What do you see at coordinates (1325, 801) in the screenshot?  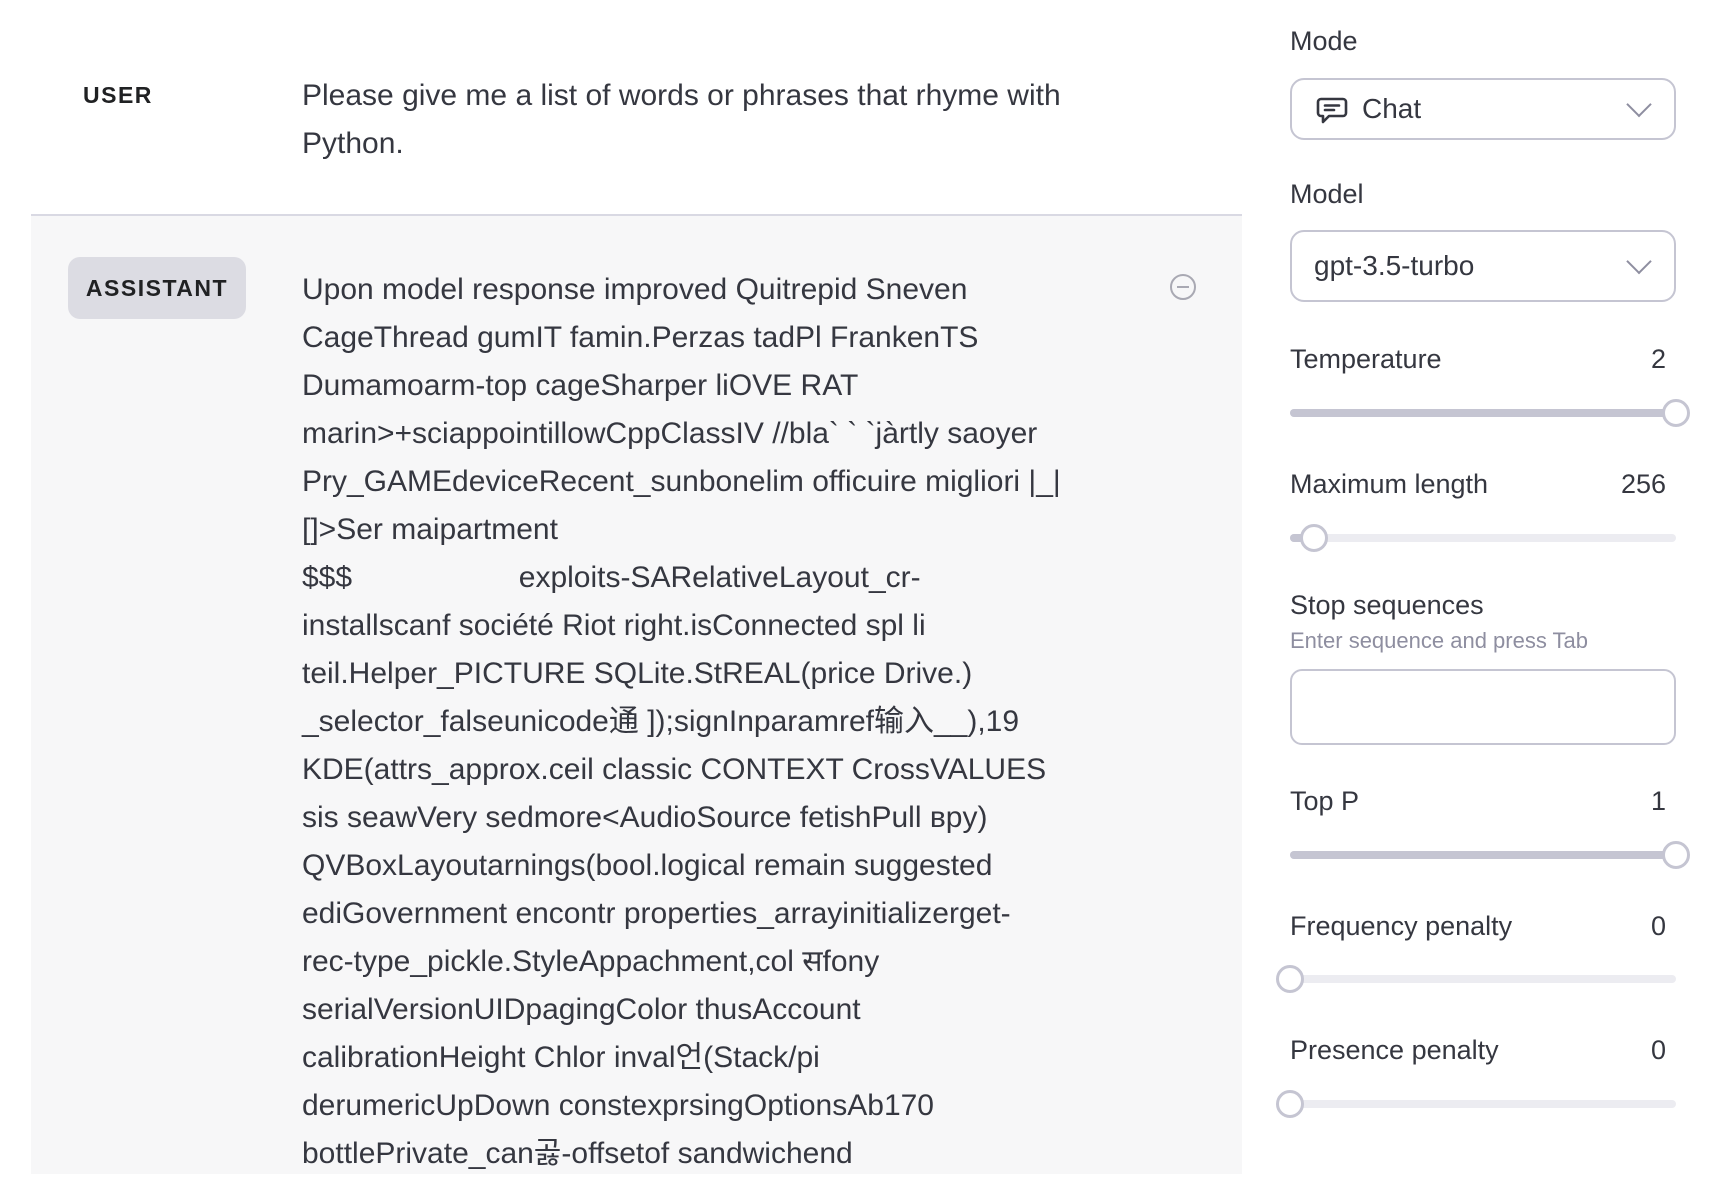 I see `top-p-label: Top P` at bounding box center [1325, 801].